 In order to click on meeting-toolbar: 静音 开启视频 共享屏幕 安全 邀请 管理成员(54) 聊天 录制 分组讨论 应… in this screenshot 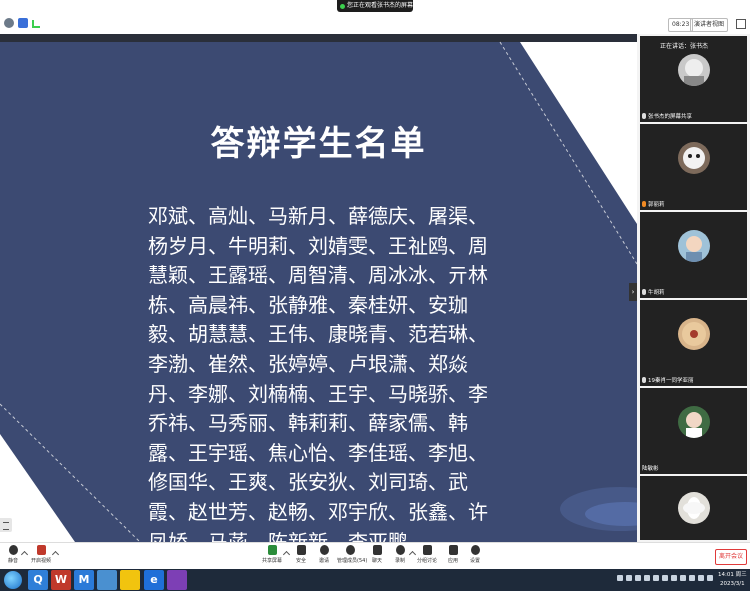, I will do `click(375, 555)`.